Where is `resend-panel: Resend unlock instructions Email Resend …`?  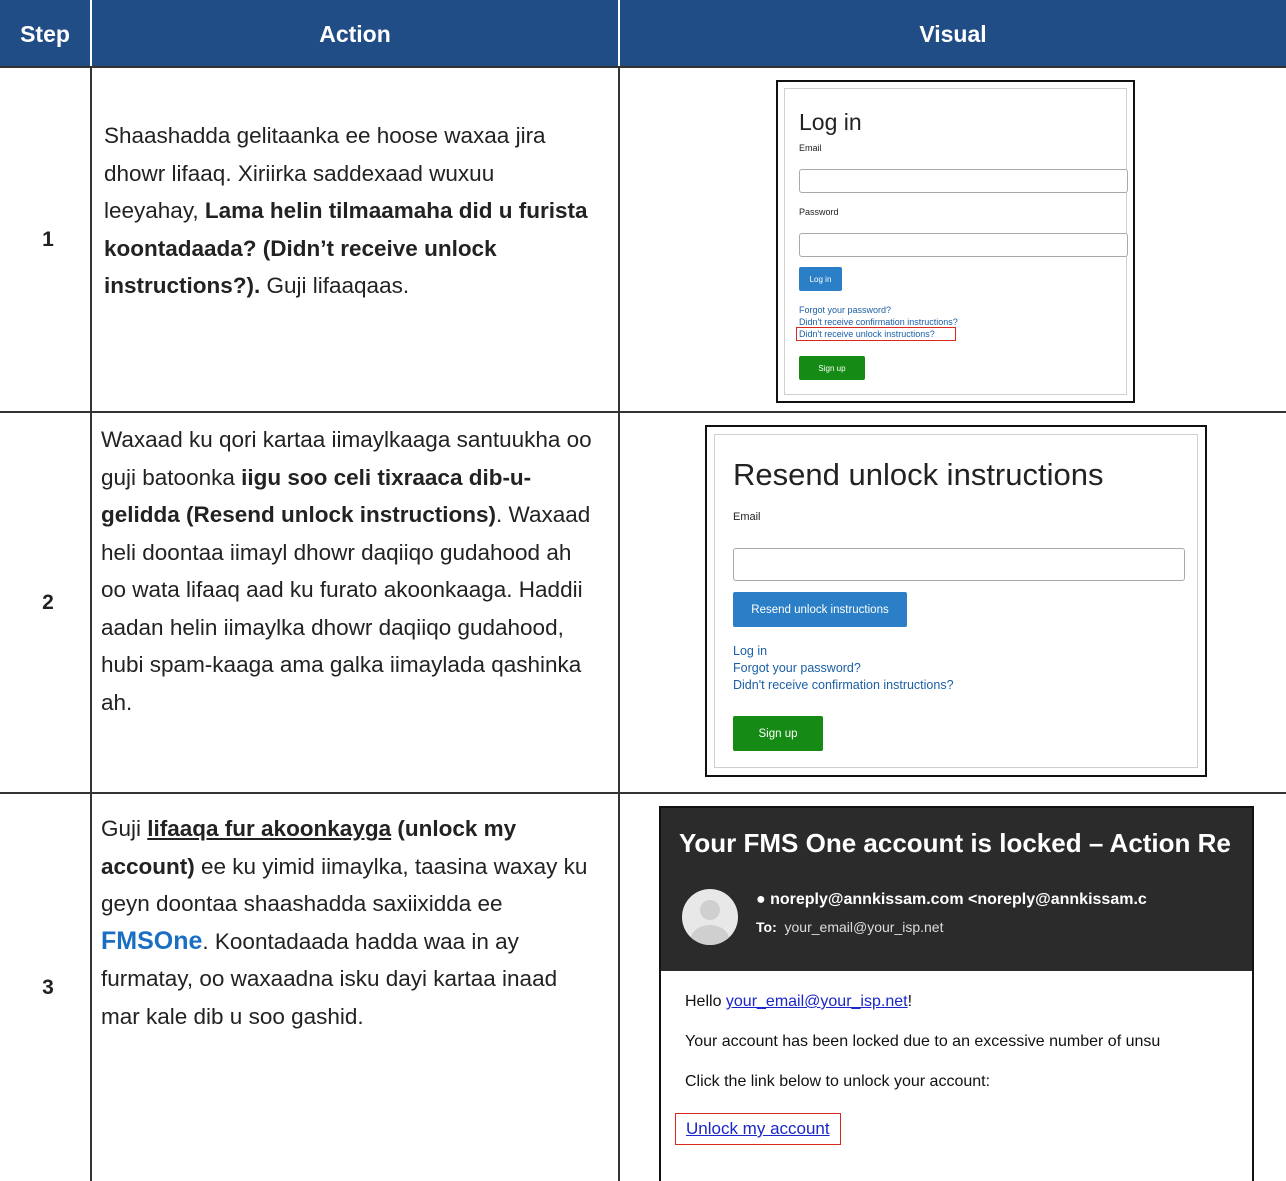 resend-panel: Resend unlock instructions Email Resend … is located at coordinates (956, 601).